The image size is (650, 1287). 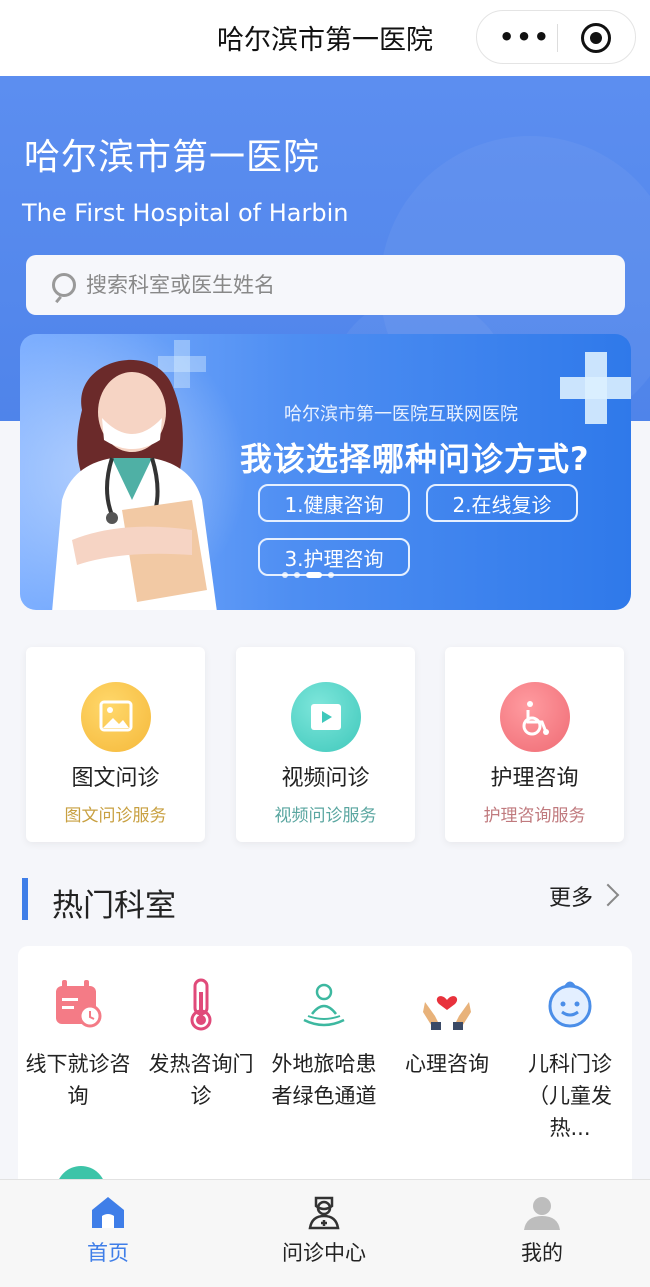 What do you see at coordinates (172, 157) in the screenshot?
I see `hospital-name-cn: 哈尔滨市第一医院` at bounding box center [172, 157].